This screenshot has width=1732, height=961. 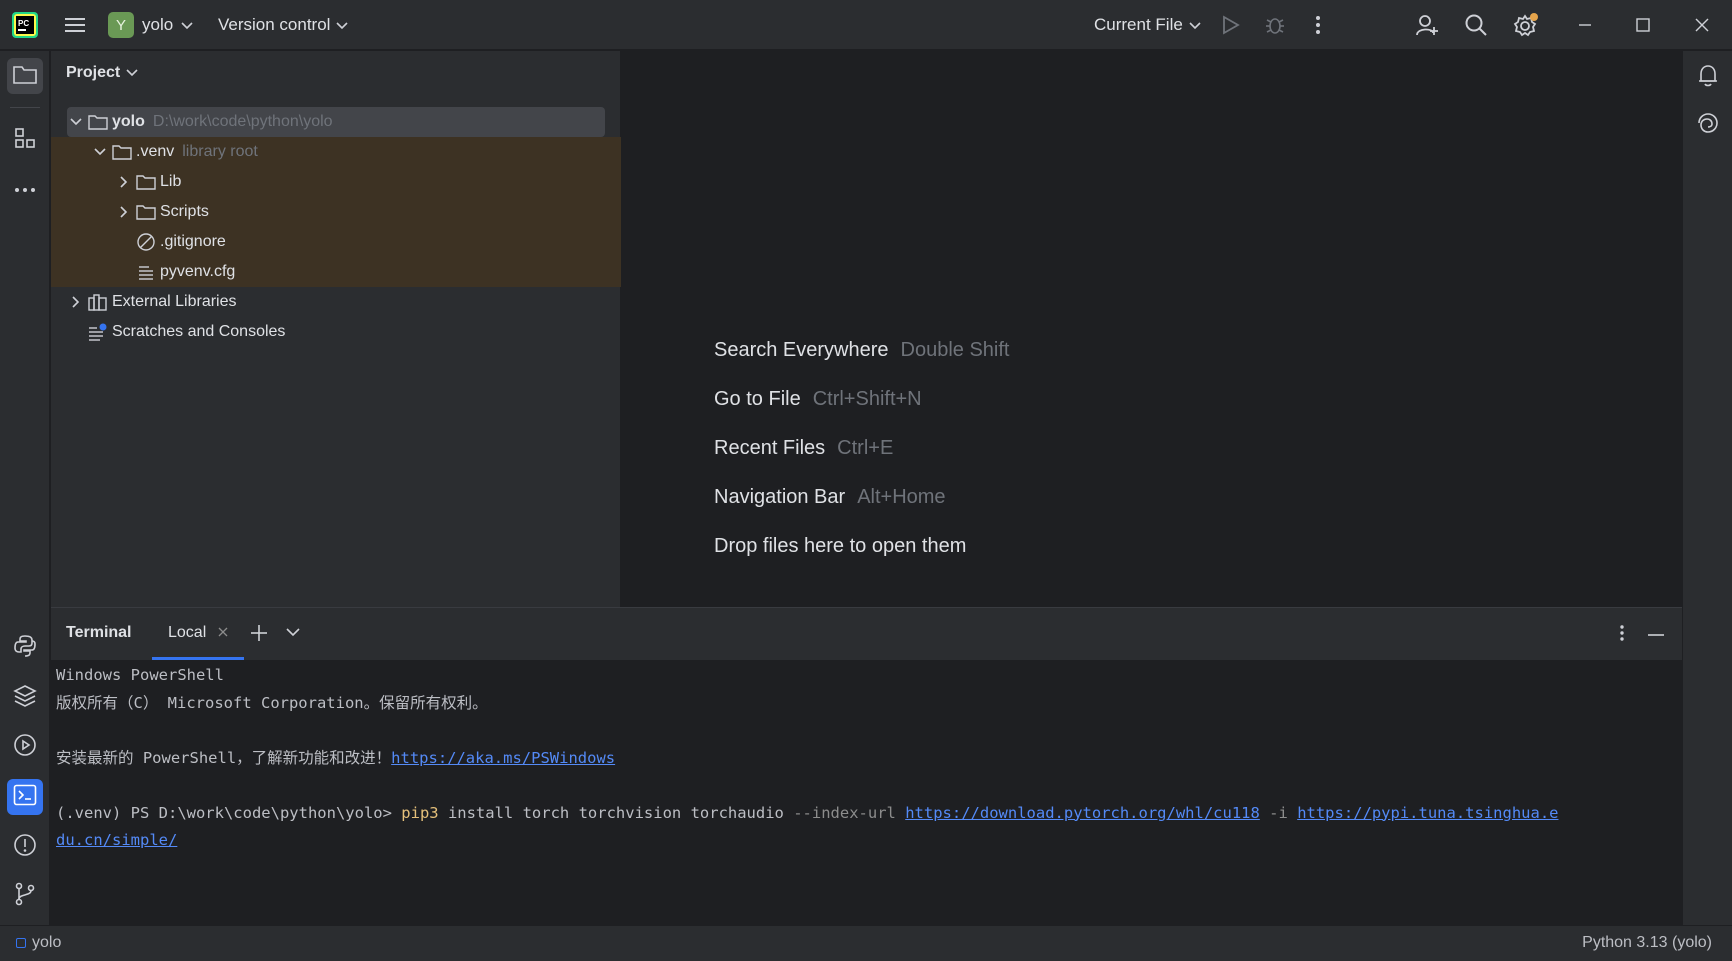 What do you see at coordinates (1278, 812) in the screenshot?
I see `terminal-flag: -i` at bounding box center [1278, 812].